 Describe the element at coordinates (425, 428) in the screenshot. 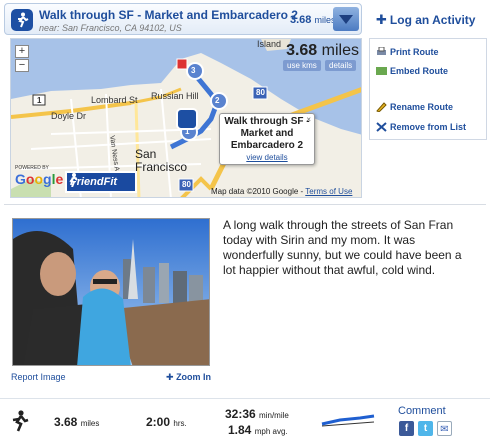

I see `twitter-icon: t` at that location.